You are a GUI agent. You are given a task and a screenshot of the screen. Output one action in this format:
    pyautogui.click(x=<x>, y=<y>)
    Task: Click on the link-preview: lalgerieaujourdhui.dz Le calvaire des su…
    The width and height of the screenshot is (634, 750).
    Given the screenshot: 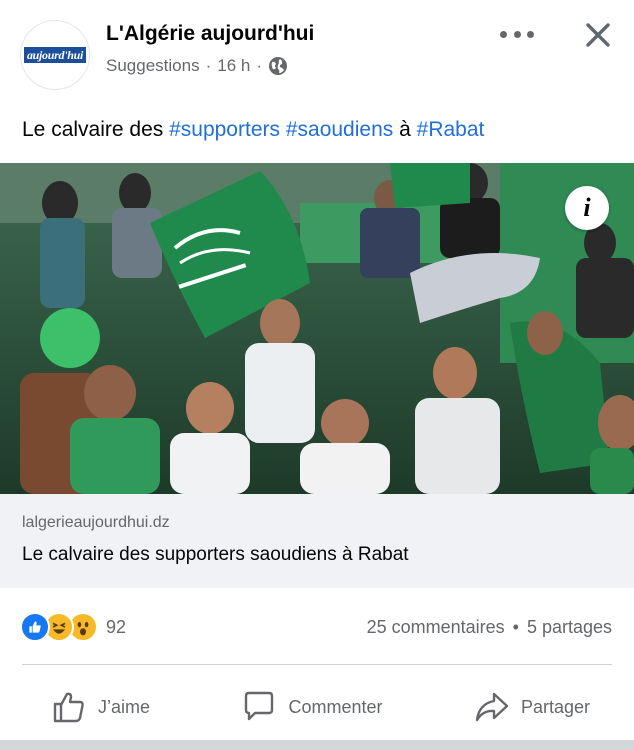 What is the action you would take?
    pyautogui.click(x=317, y=541)
    